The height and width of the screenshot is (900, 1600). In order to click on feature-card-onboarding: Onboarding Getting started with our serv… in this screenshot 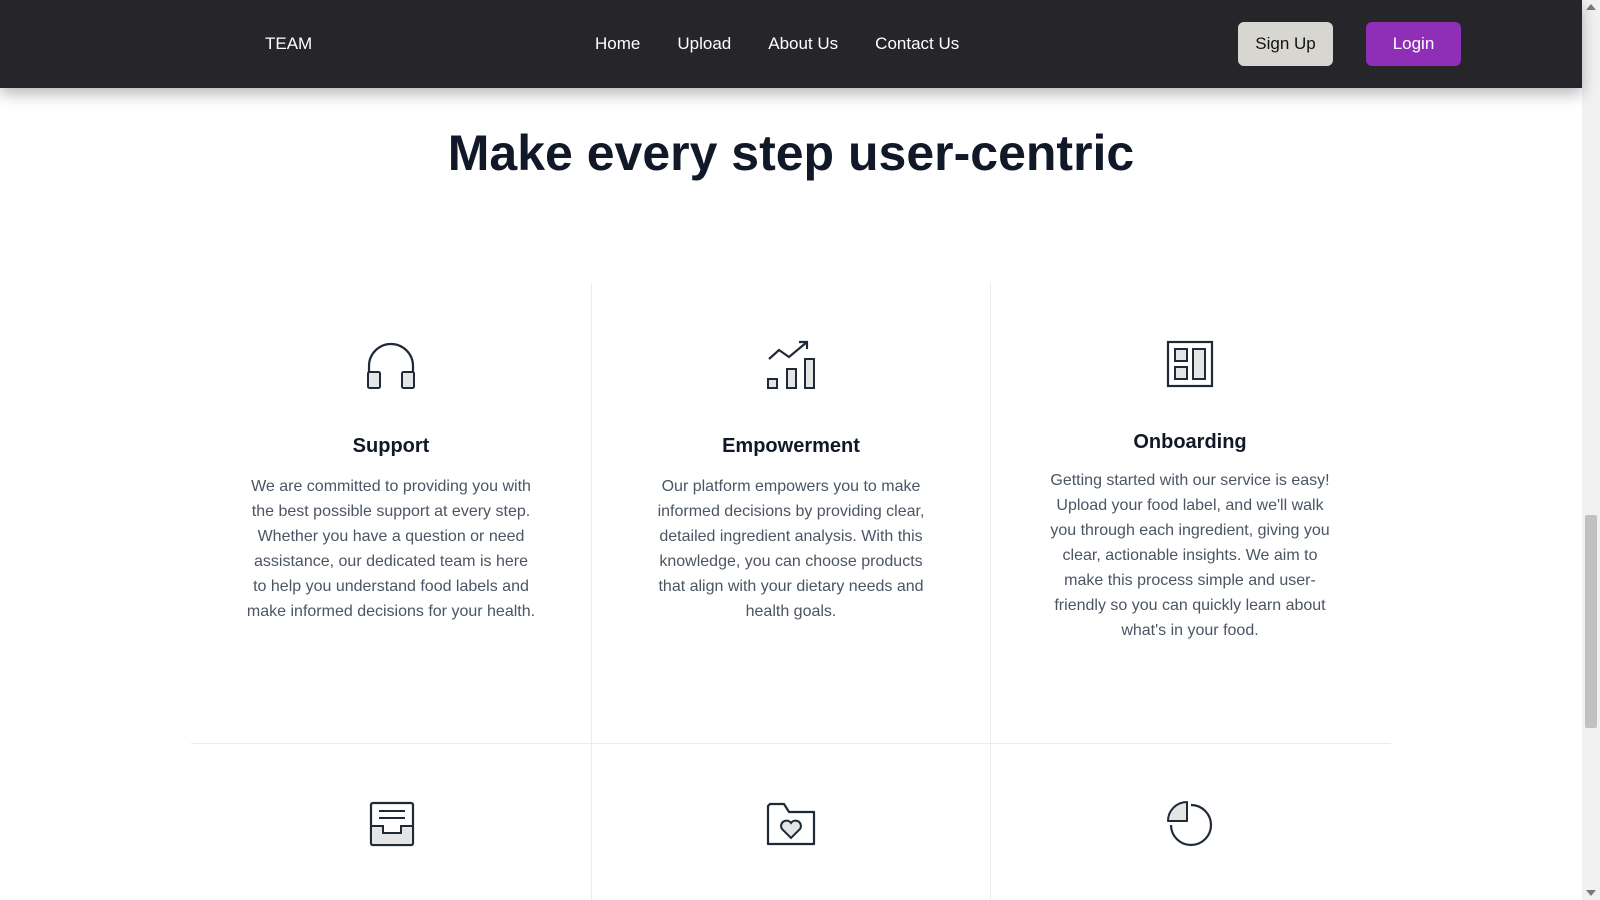, I will do `click(1190, 491)`.